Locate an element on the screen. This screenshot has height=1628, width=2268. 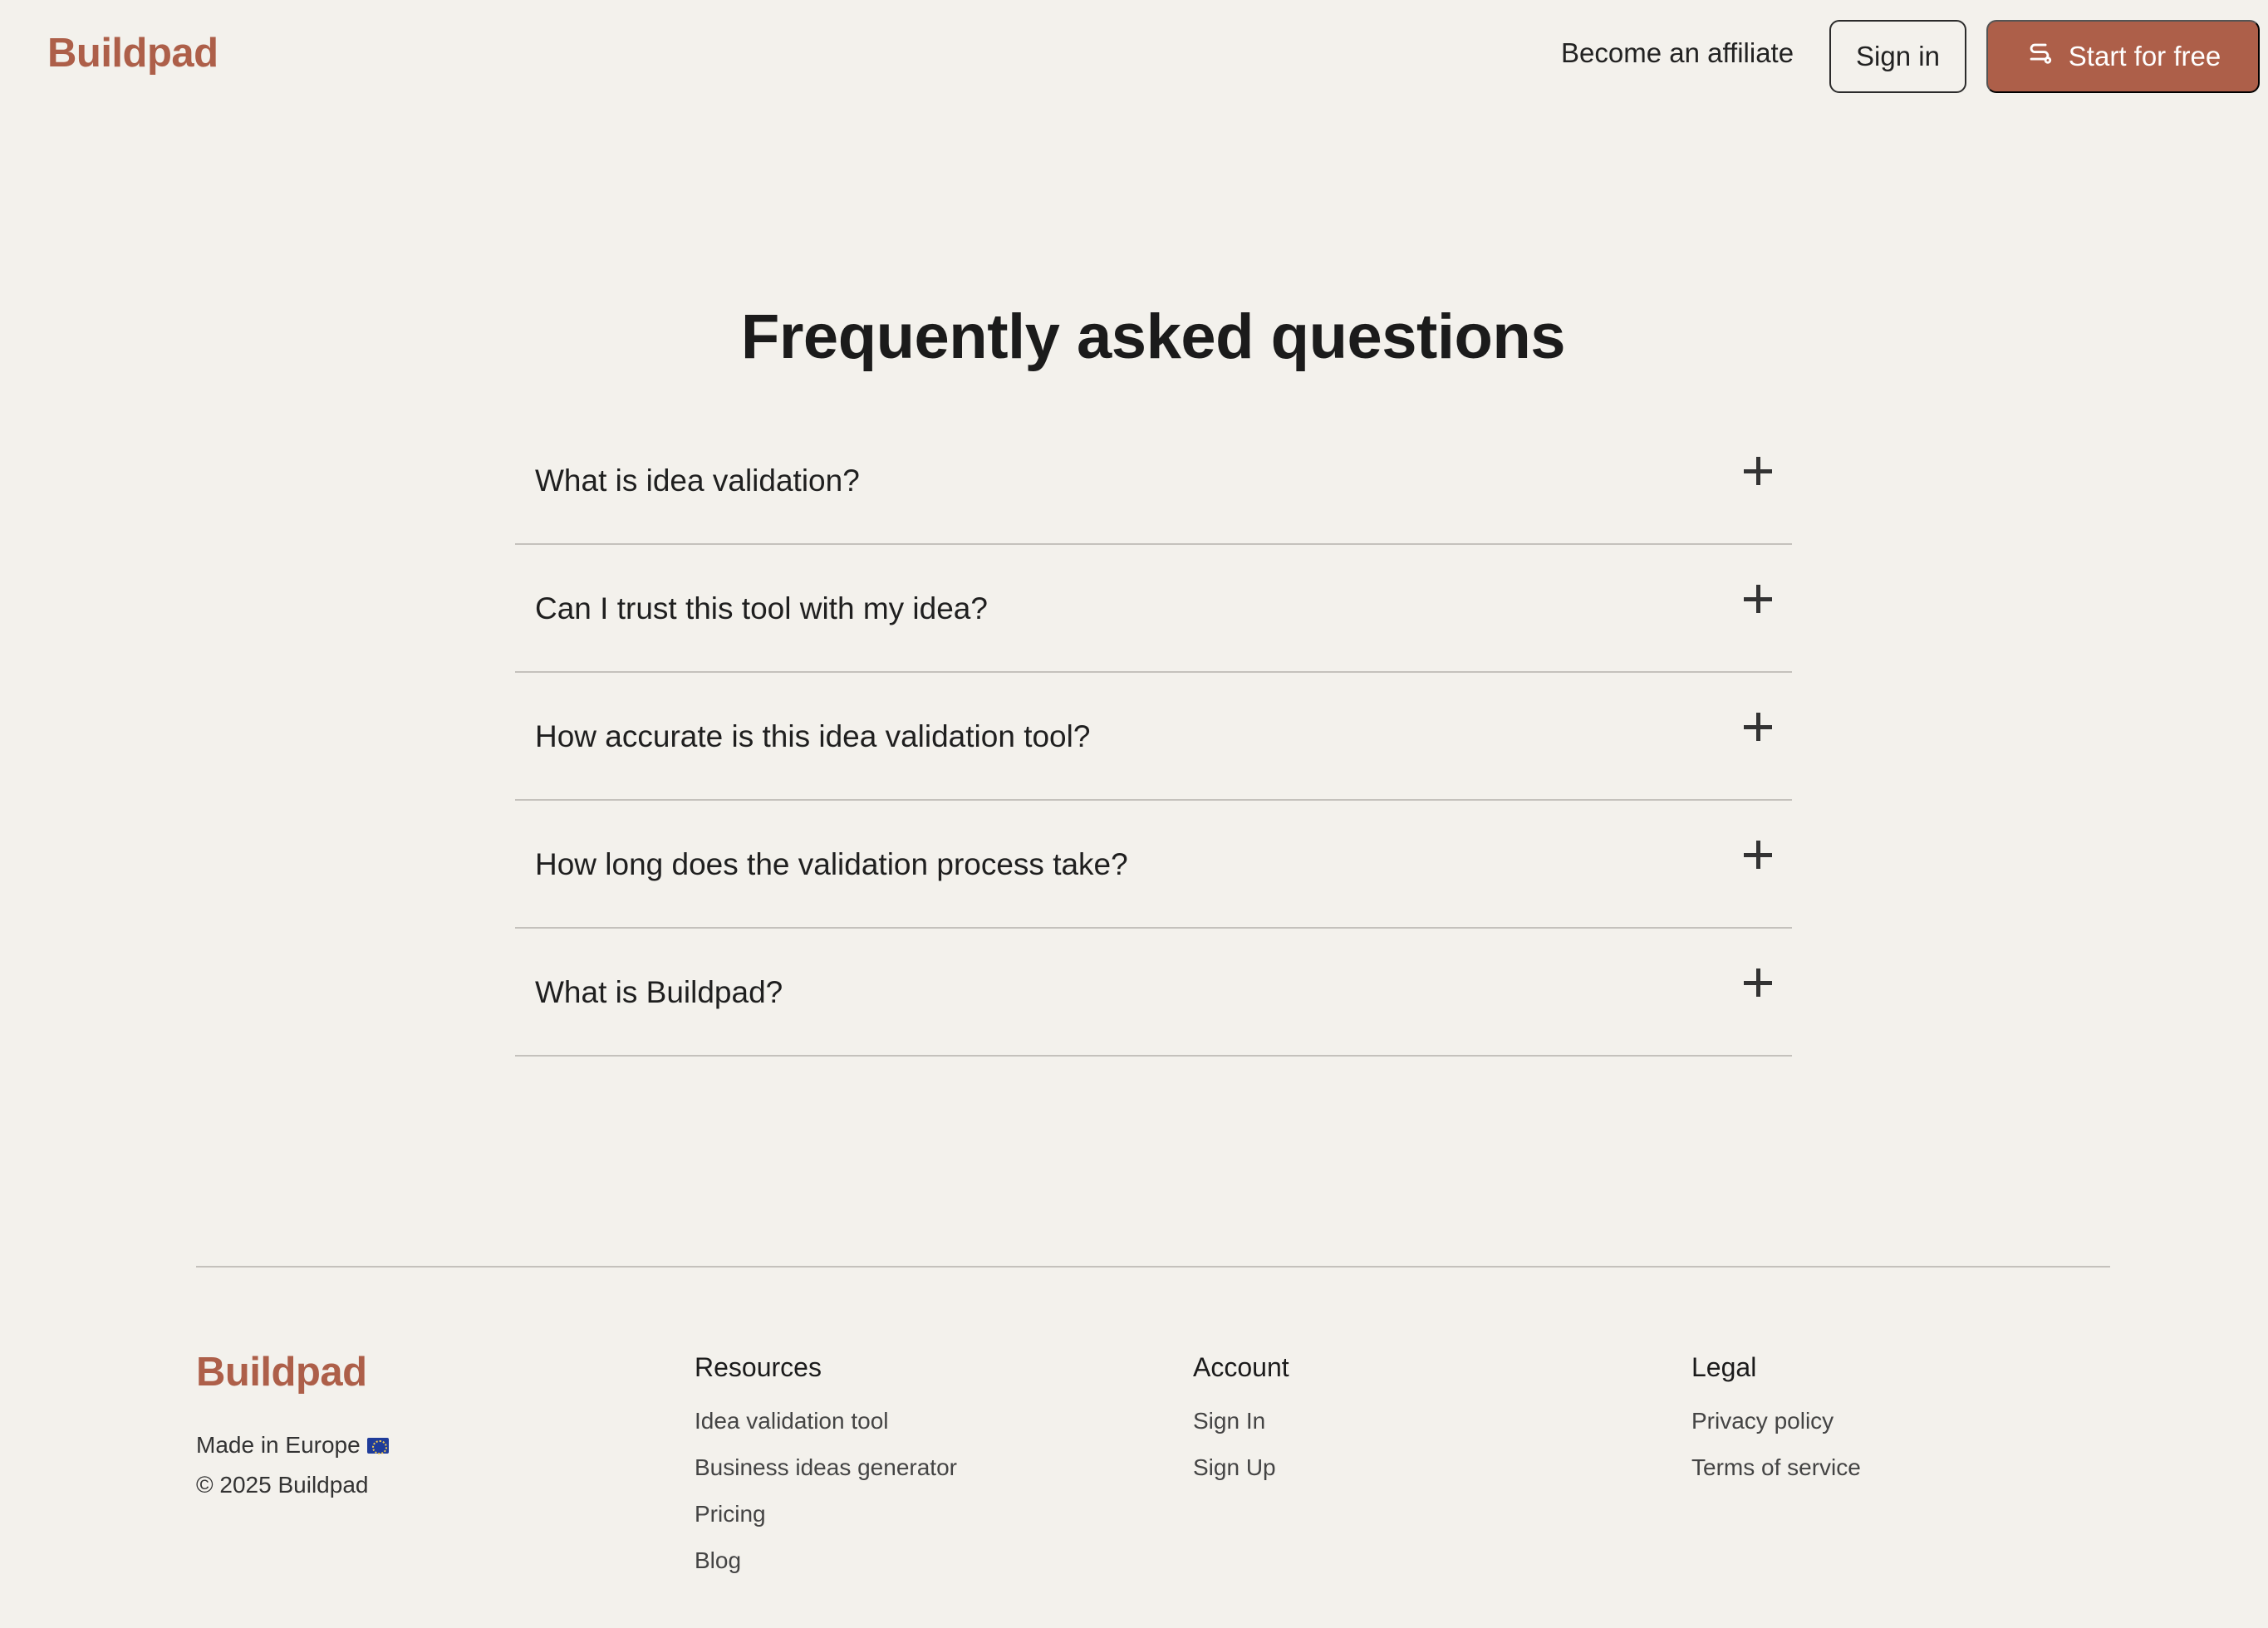
footer-legal-heading: Legal is located at coordinates (1724, 1367).